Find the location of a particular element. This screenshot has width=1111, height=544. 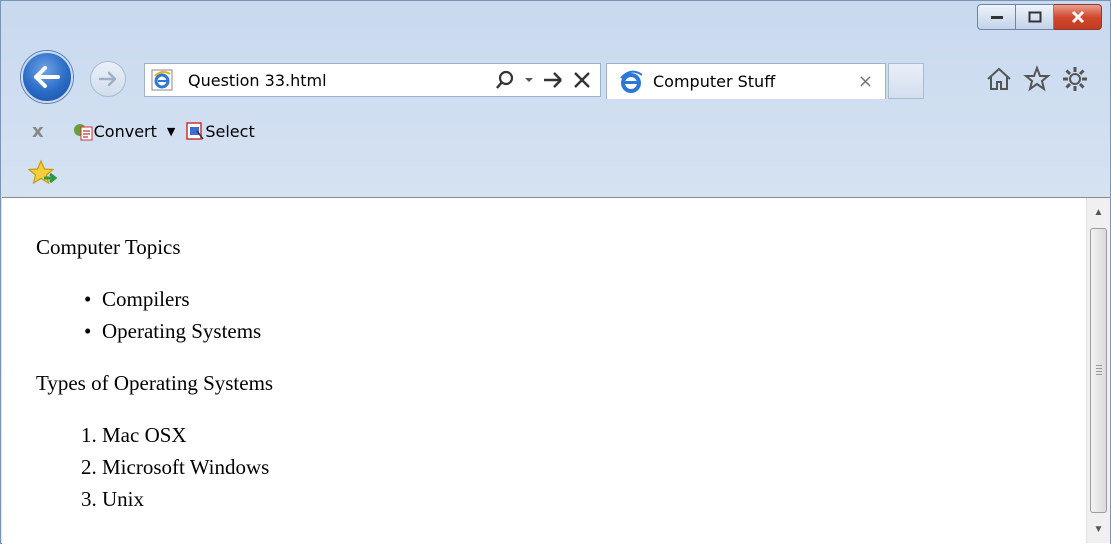

favorites-button is located at coordinates (1037, 79).